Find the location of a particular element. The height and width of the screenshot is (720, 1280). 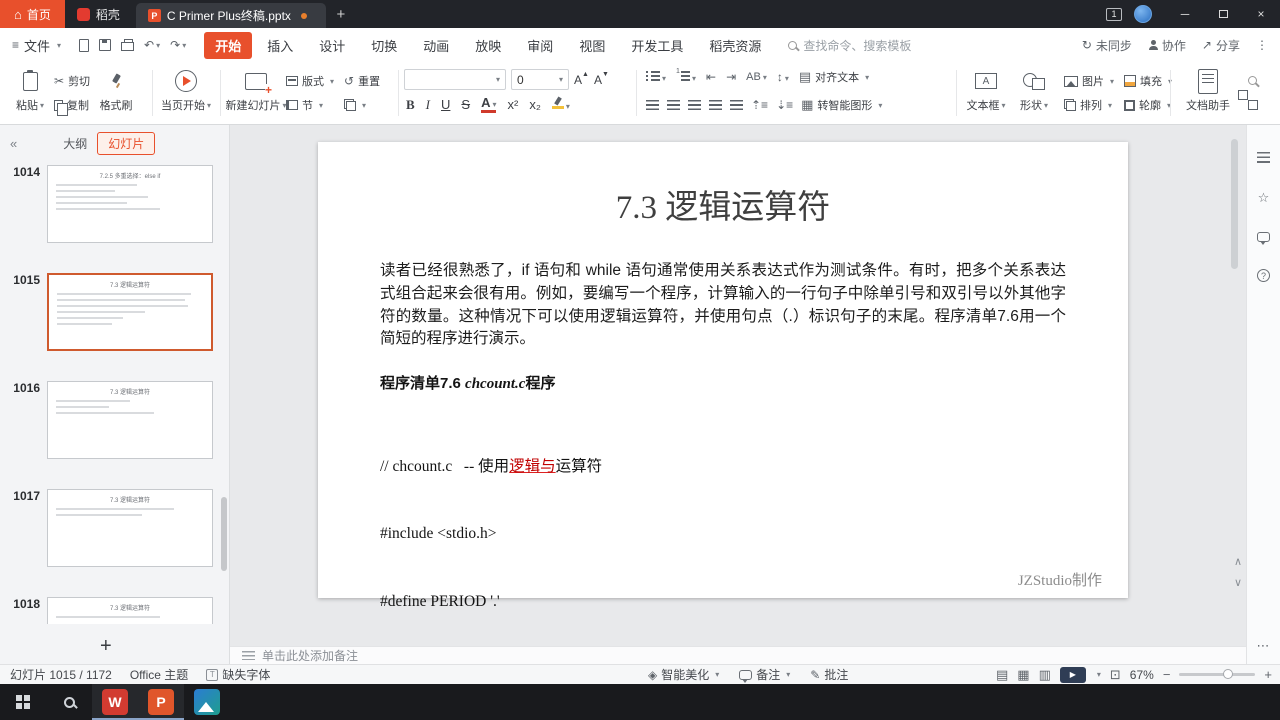

slide-title: 7.3 逻辑运算符 is located at coordinates (723, 204).